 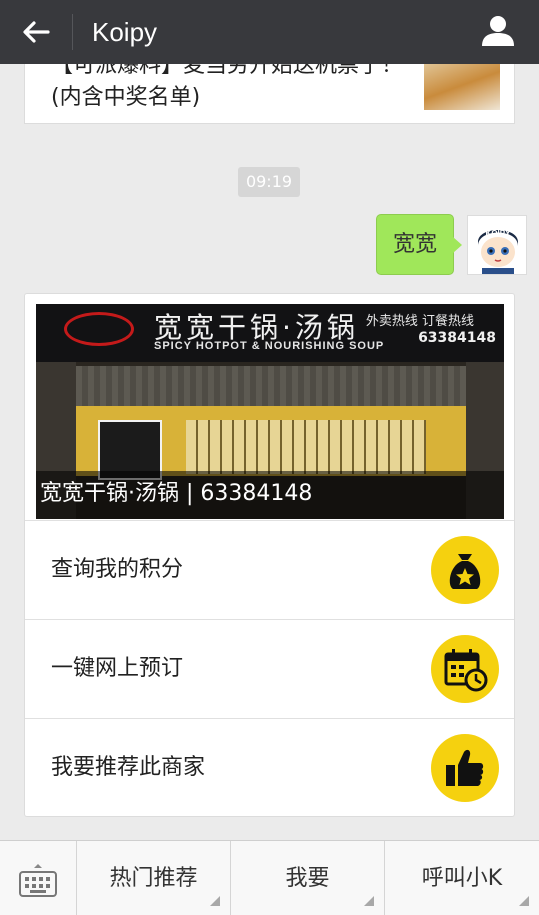 What do you see at coordinates (72, 32) in the screenshot?
I see `header-divider` at bounding box center [72, 32].